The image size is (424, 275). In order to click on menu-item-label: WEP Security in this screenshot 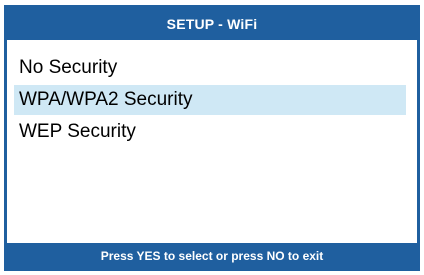, I will do `click(77, 131)`.